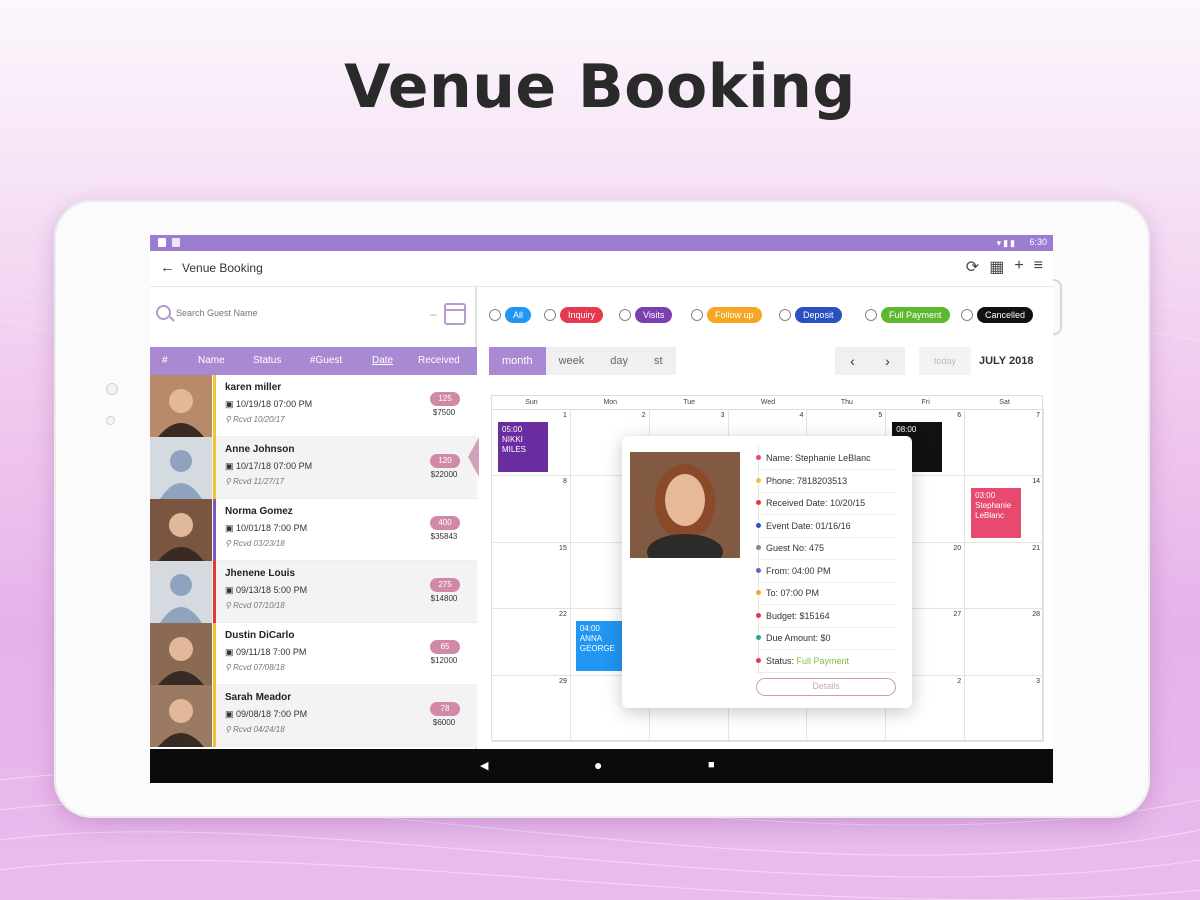  I want to click on filter-pill: Inquiry, so click(582, 315).